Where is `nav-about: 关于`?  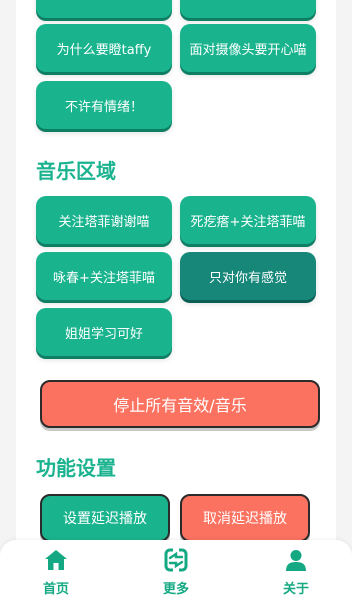
nav-about: 关于 is located at coordinates (296, 573).